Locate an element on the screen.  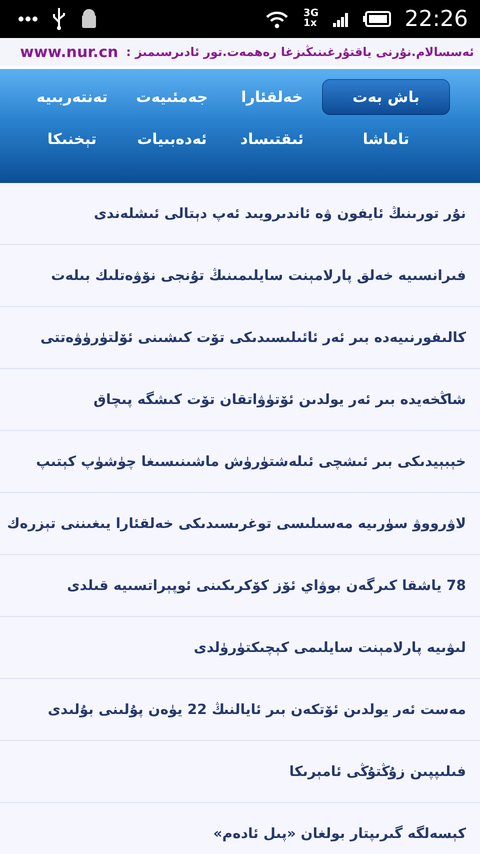
network-label: 1x is located at coordinates (310, 24).